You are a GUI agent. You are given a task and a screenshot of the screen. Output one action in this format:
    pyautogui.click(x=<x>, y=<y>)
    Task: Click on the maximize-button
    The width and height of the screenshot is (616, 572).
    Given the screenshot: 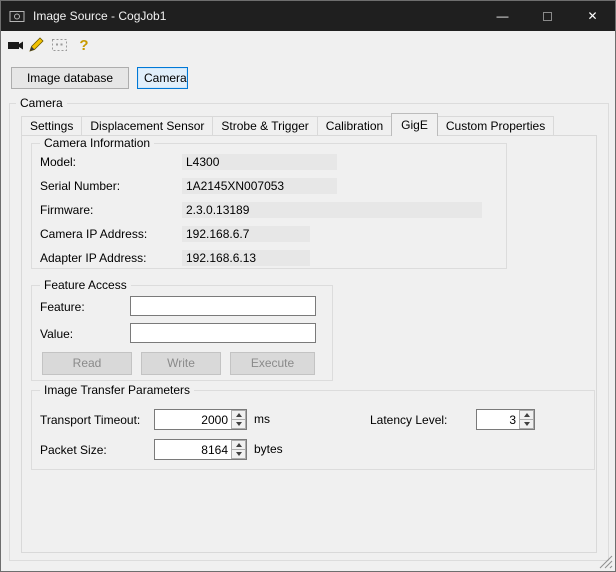 What is the action you would take?
    pyautogui.click(x=547, y=16)
    